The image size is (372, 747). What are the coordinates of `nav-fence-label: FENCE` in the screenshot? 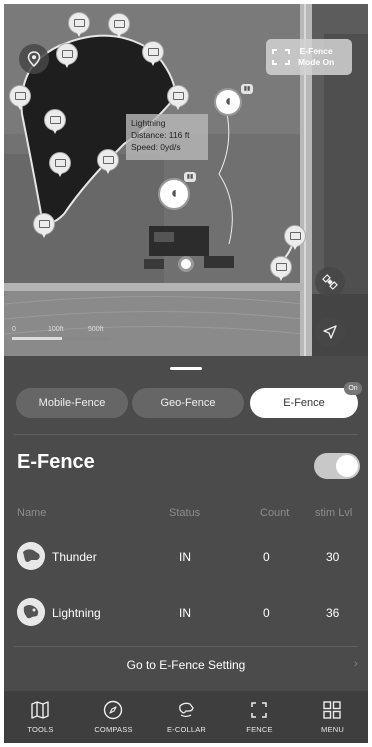 It's located at (259, 729).